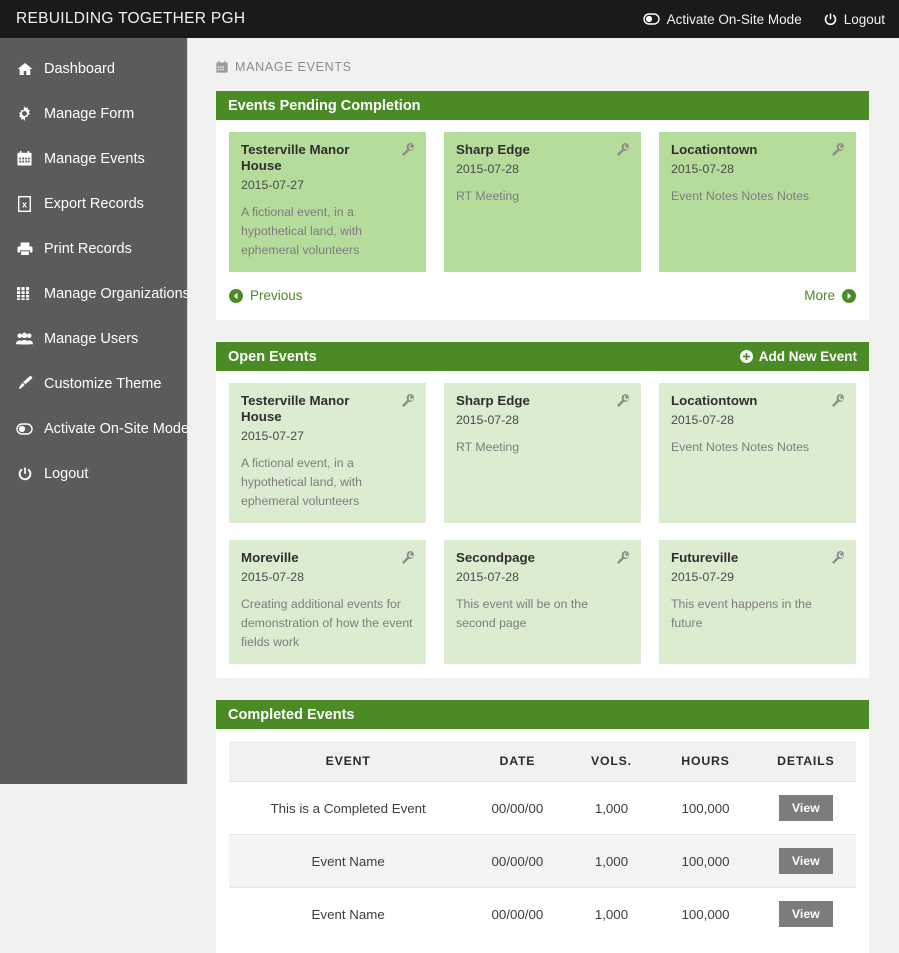  What do you see at coordinates (24, 383) in the screenshot?
I see `paintbrush-icon` at bounding box center [24, 383].